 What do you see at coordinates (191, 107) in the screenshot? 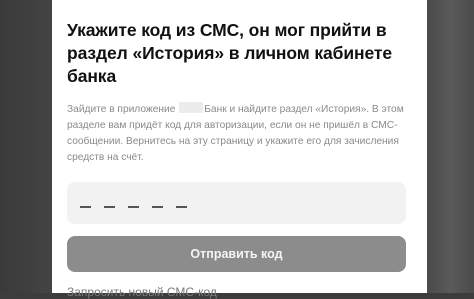
I see `redacted-bank-name` at bounding box center [191, 107].